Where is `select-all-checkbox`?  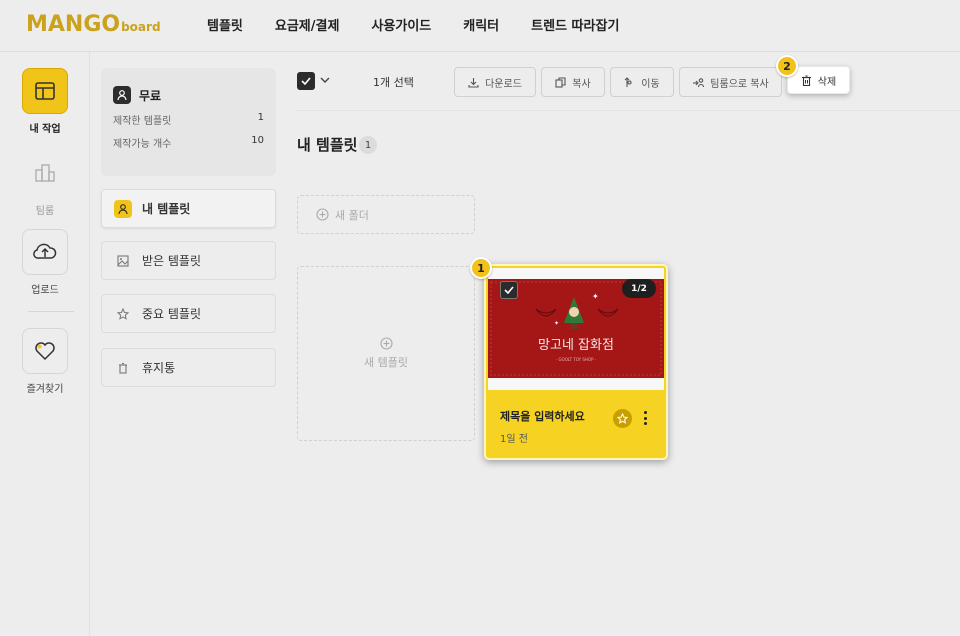 select-all-checkbox is located at coordinates (306, 81).